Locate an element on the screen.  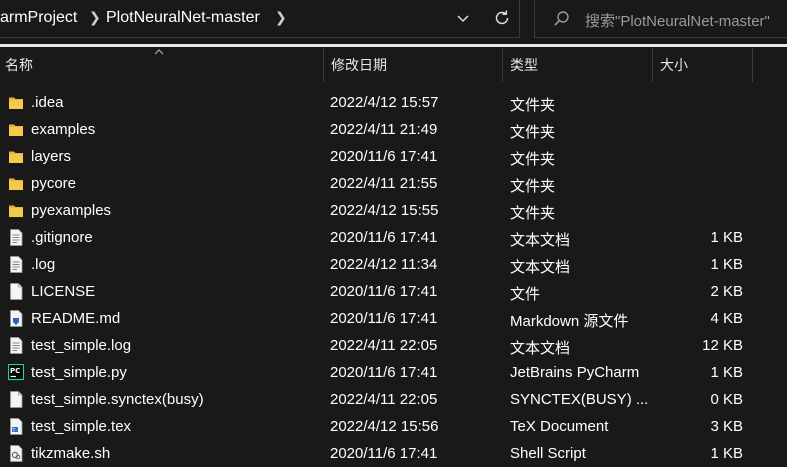
file-type: JetBrains PyCharm is located at coordinates (575, 372).